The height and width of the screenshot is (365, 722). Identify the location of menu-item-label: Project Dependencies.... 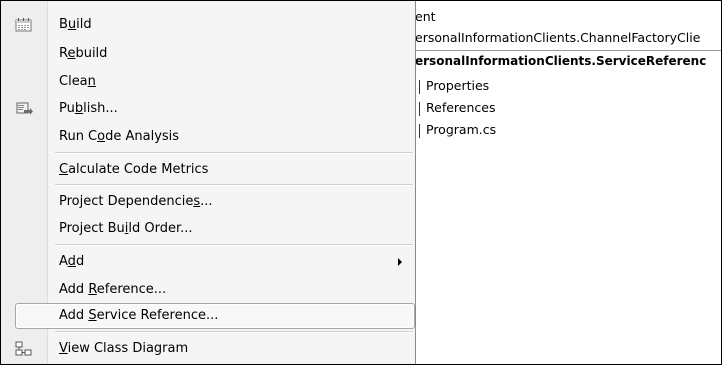
(136, 201).